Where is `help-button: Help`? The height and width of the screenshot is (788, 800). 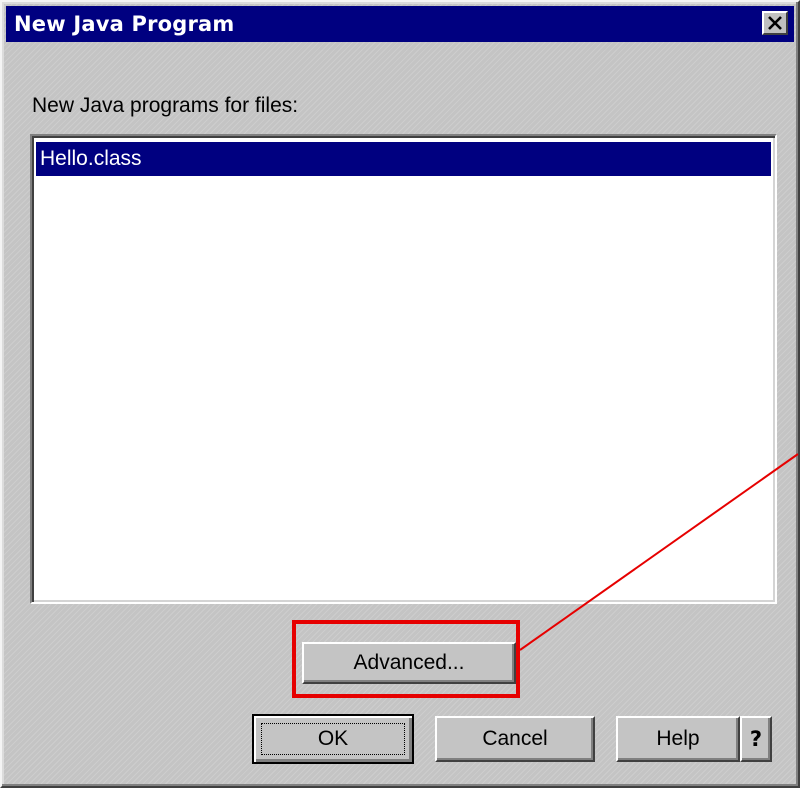 help-button: Help is located at coordinates (678, 739).